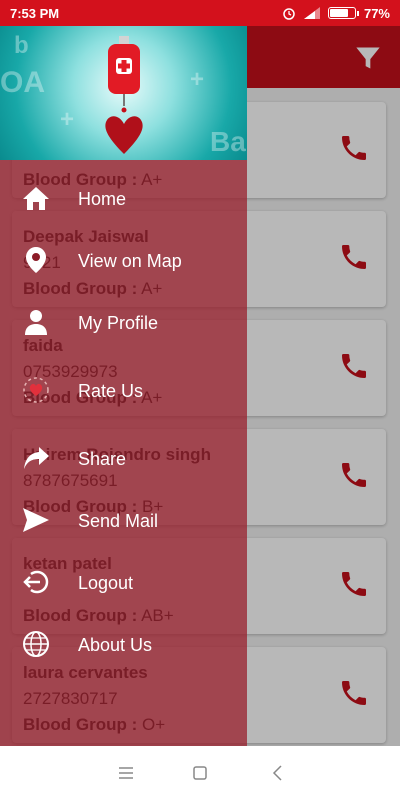 Image resolution: width=400 pixels, height=800 pixels. I want to click on signal-icon, so click(311, 13).